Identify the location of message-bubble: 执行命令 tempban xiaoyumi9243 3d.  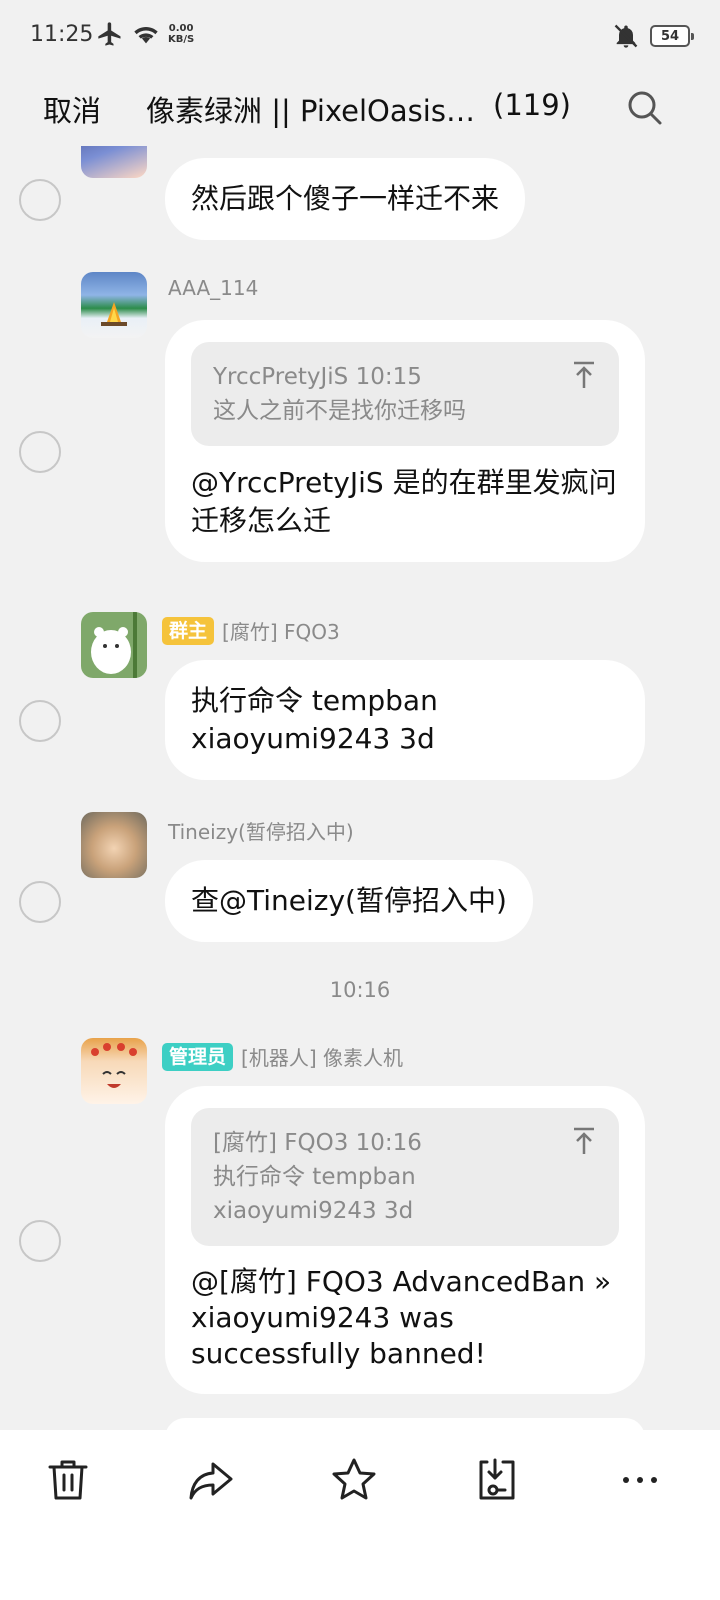
(405, 720).